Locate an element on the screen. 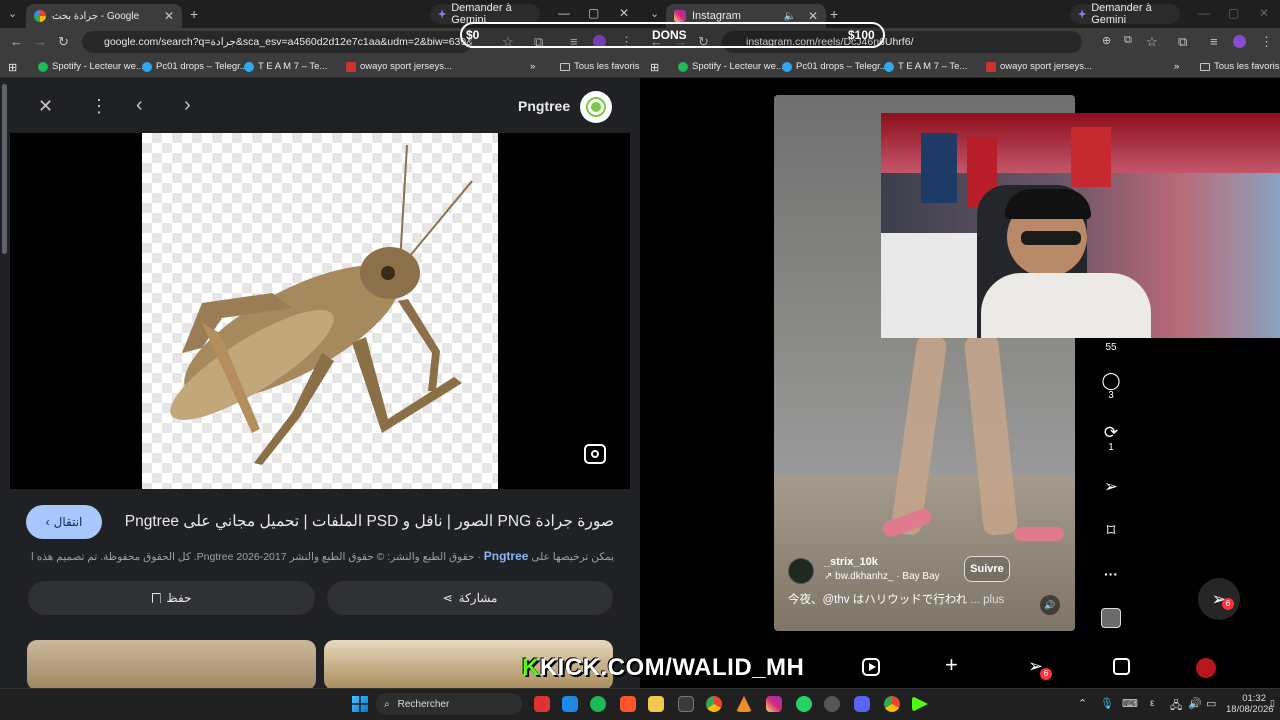 Image resolution: width=1280 pixels, height=720 pixels. more-options-icon: ··· is located at coordinates (1111, 574).